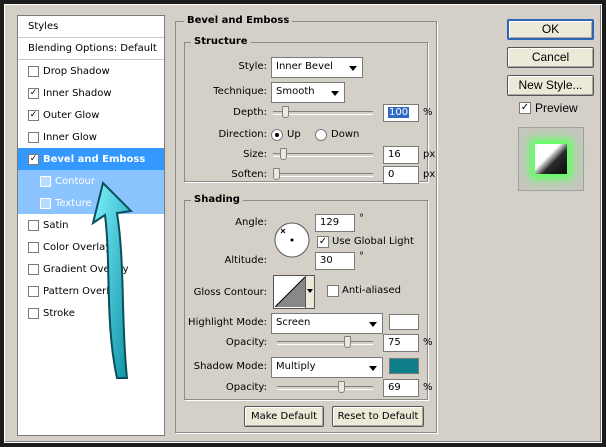  I want to click on styles-header-label: Styles, so click(43, 26).